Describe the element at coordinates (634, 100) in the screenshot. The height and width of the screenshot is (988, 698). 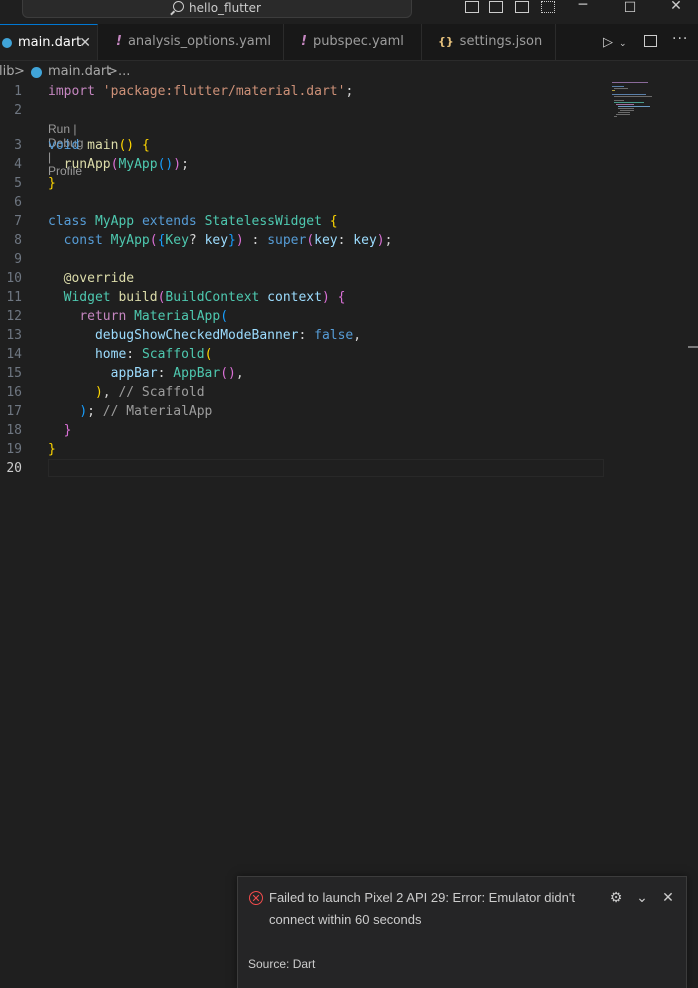
I see `minimap` at that location.